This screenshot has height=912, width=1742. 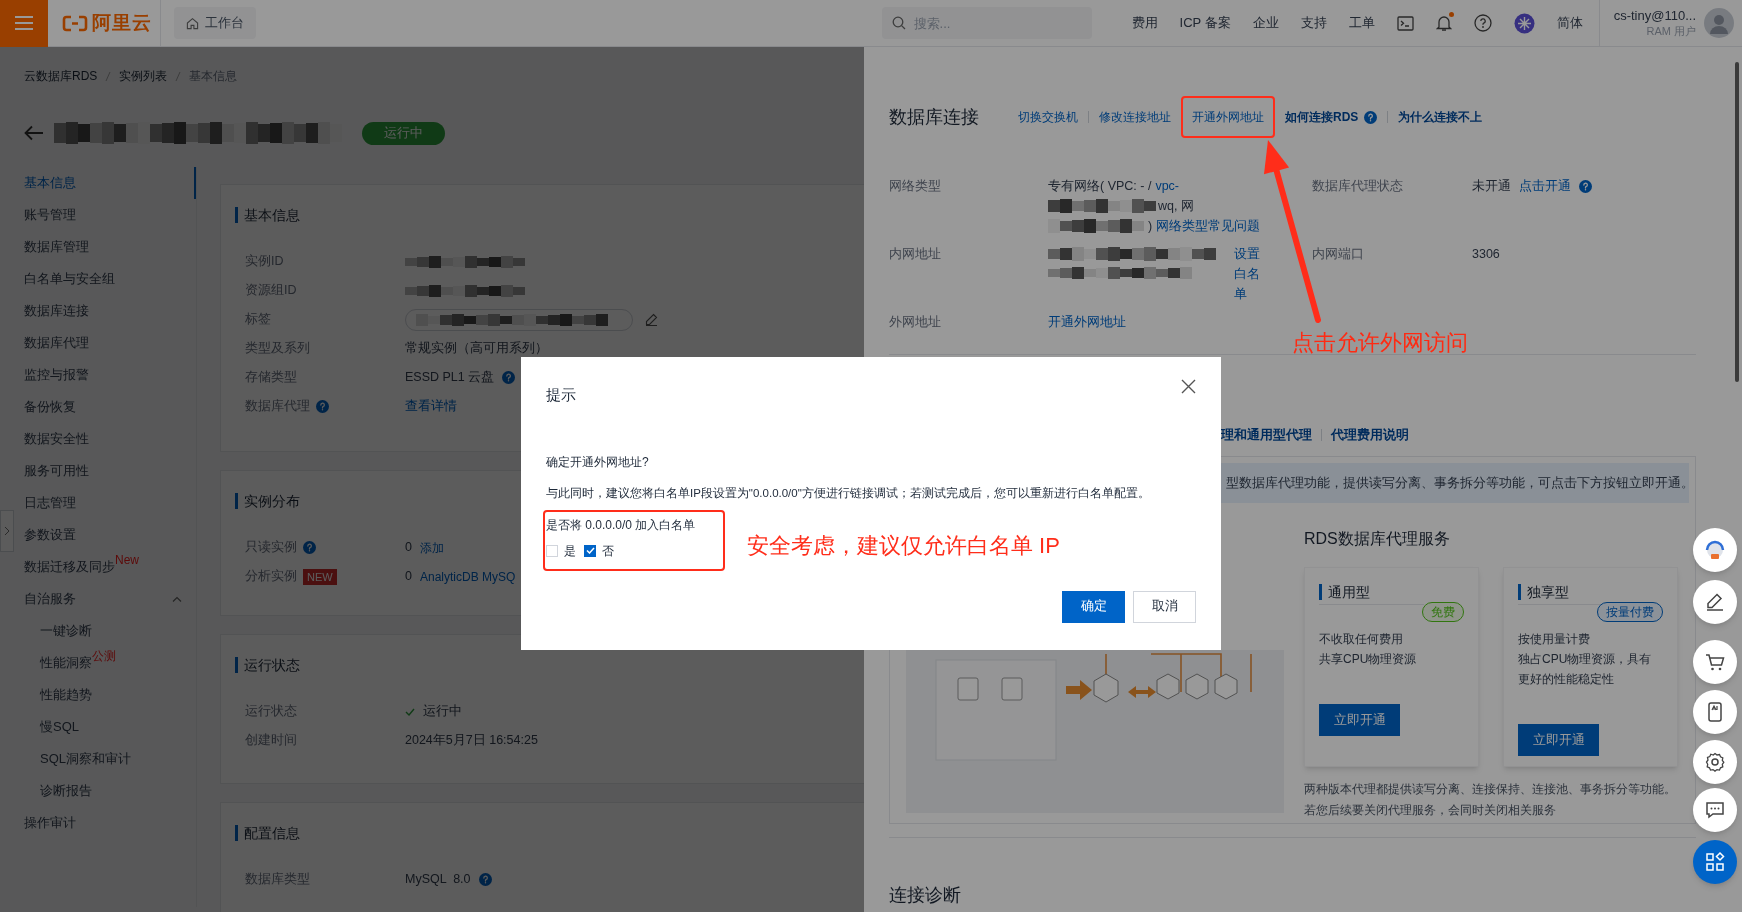 What do you see at coordinates (106, 791) in the screenshot?
I see `sidebar-item: 诊断报告` at bounding box center [106, 791].